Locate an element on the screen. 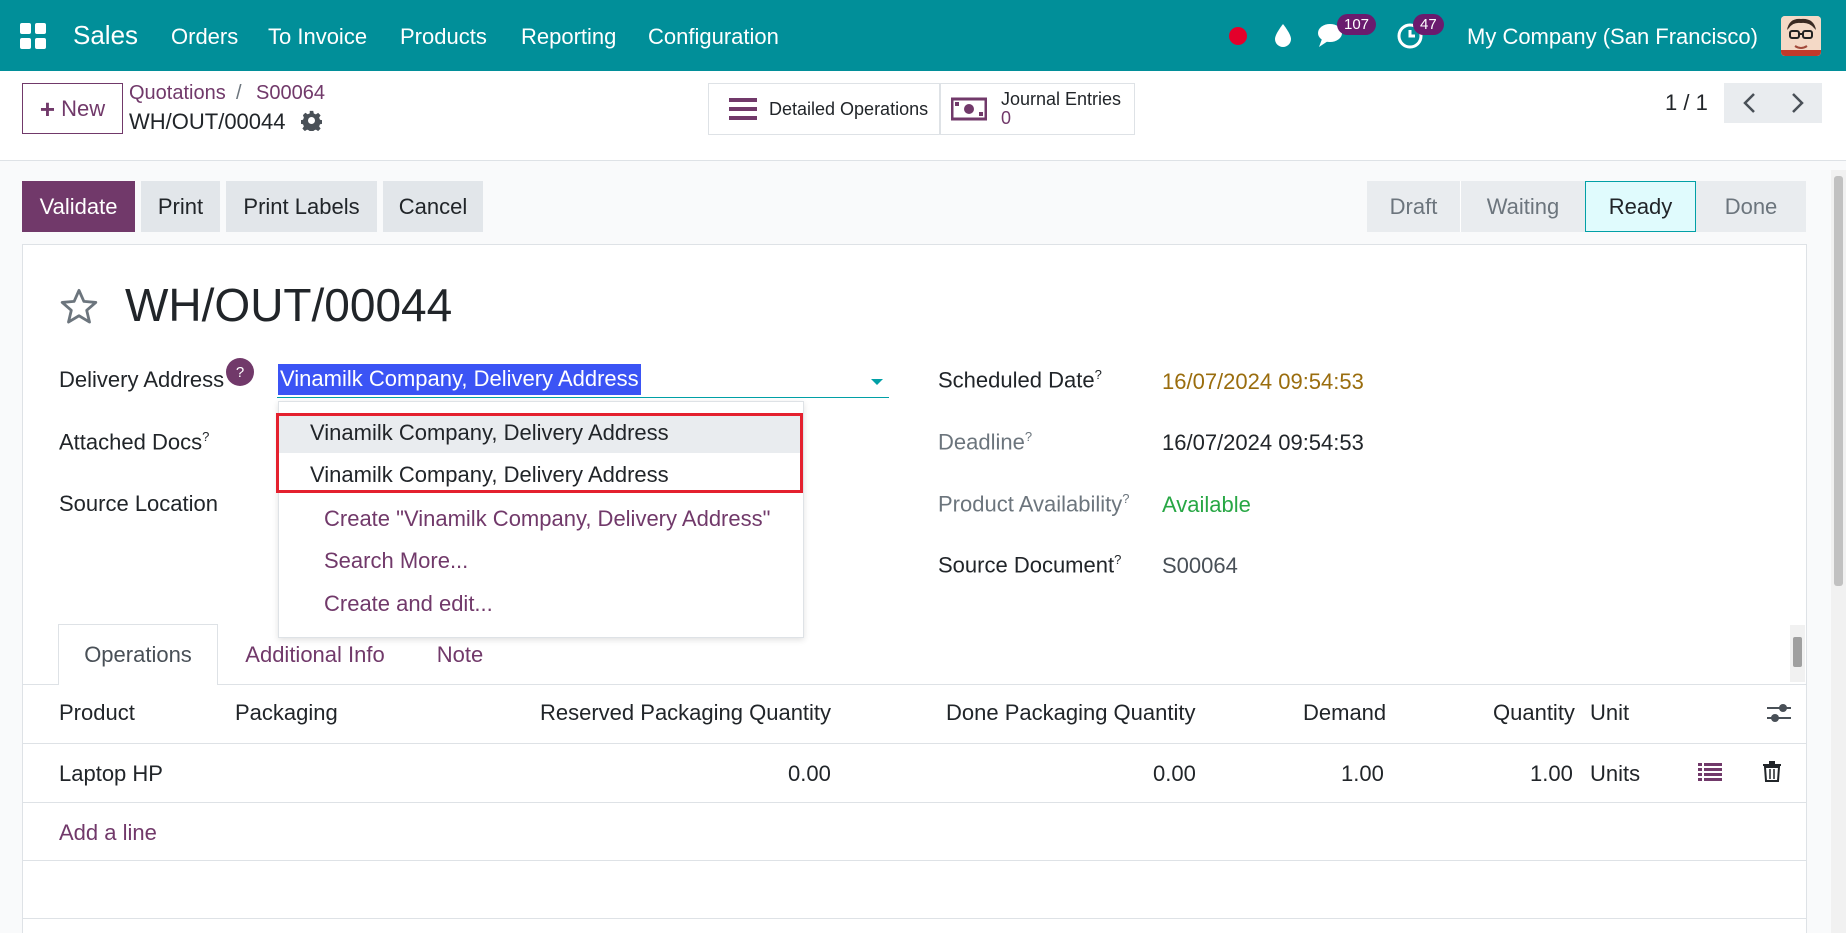 The image size is (1846, 933). status-bar: Draft Waiting Ready Done is located at coordinates (1586, 206).